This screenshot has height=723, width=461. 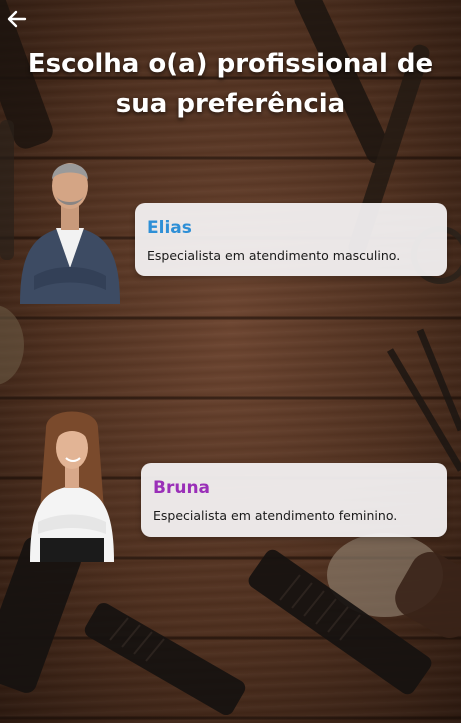 I want to click on back-button, so click(x=17, y=19).